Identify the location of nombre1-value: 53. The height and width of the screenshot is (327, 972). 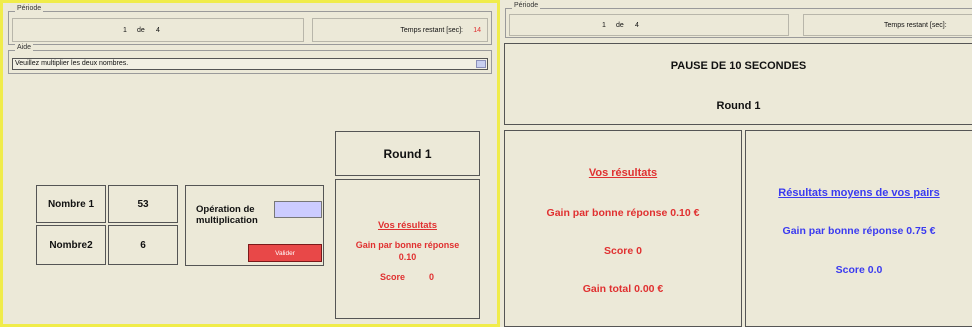
(143, 204).